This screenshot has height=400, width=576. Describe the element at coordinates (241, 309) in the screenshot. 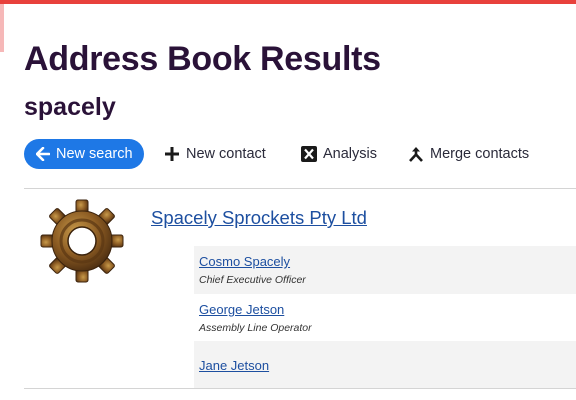

I see `contact-name-link: George Jetson` at that location.